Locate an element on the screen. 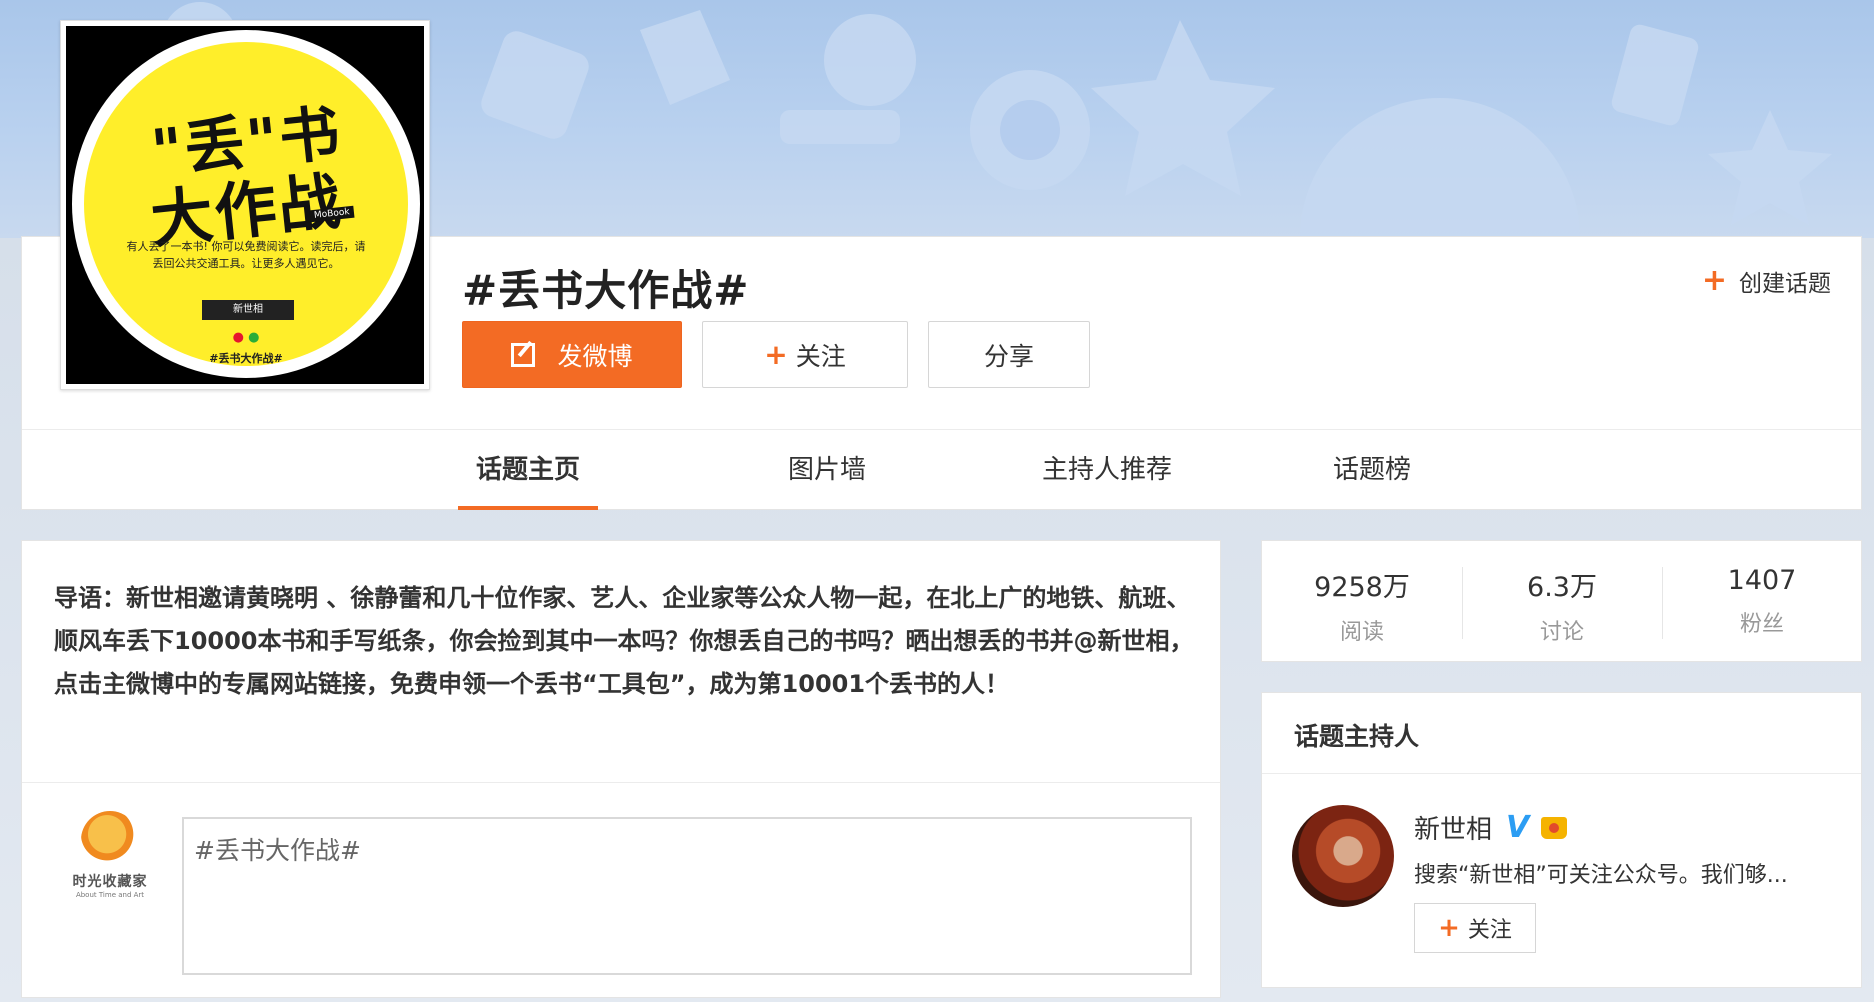 This screenshot has width=1874, height=1002. cover-social-icons: ● ● is located at coordinates (246, 337).